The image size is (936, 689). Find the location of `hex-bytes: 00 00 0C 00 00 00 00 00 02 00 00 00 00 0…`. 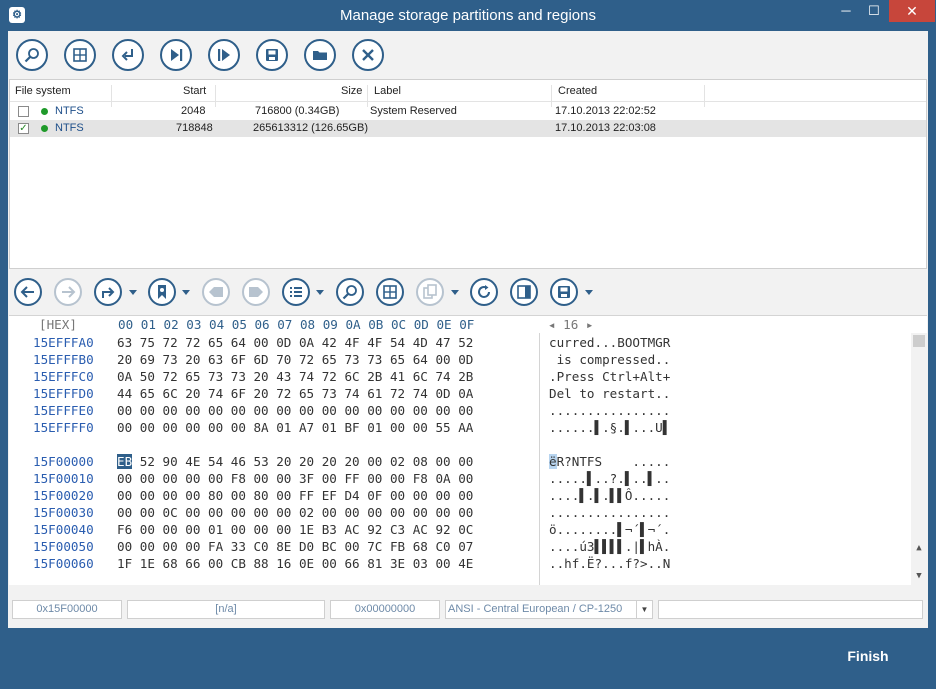

hex-bytes: 00 00 0C 00 00 00 00 00 02 00 00 00 00 0… is located at coordinates (295, 512).